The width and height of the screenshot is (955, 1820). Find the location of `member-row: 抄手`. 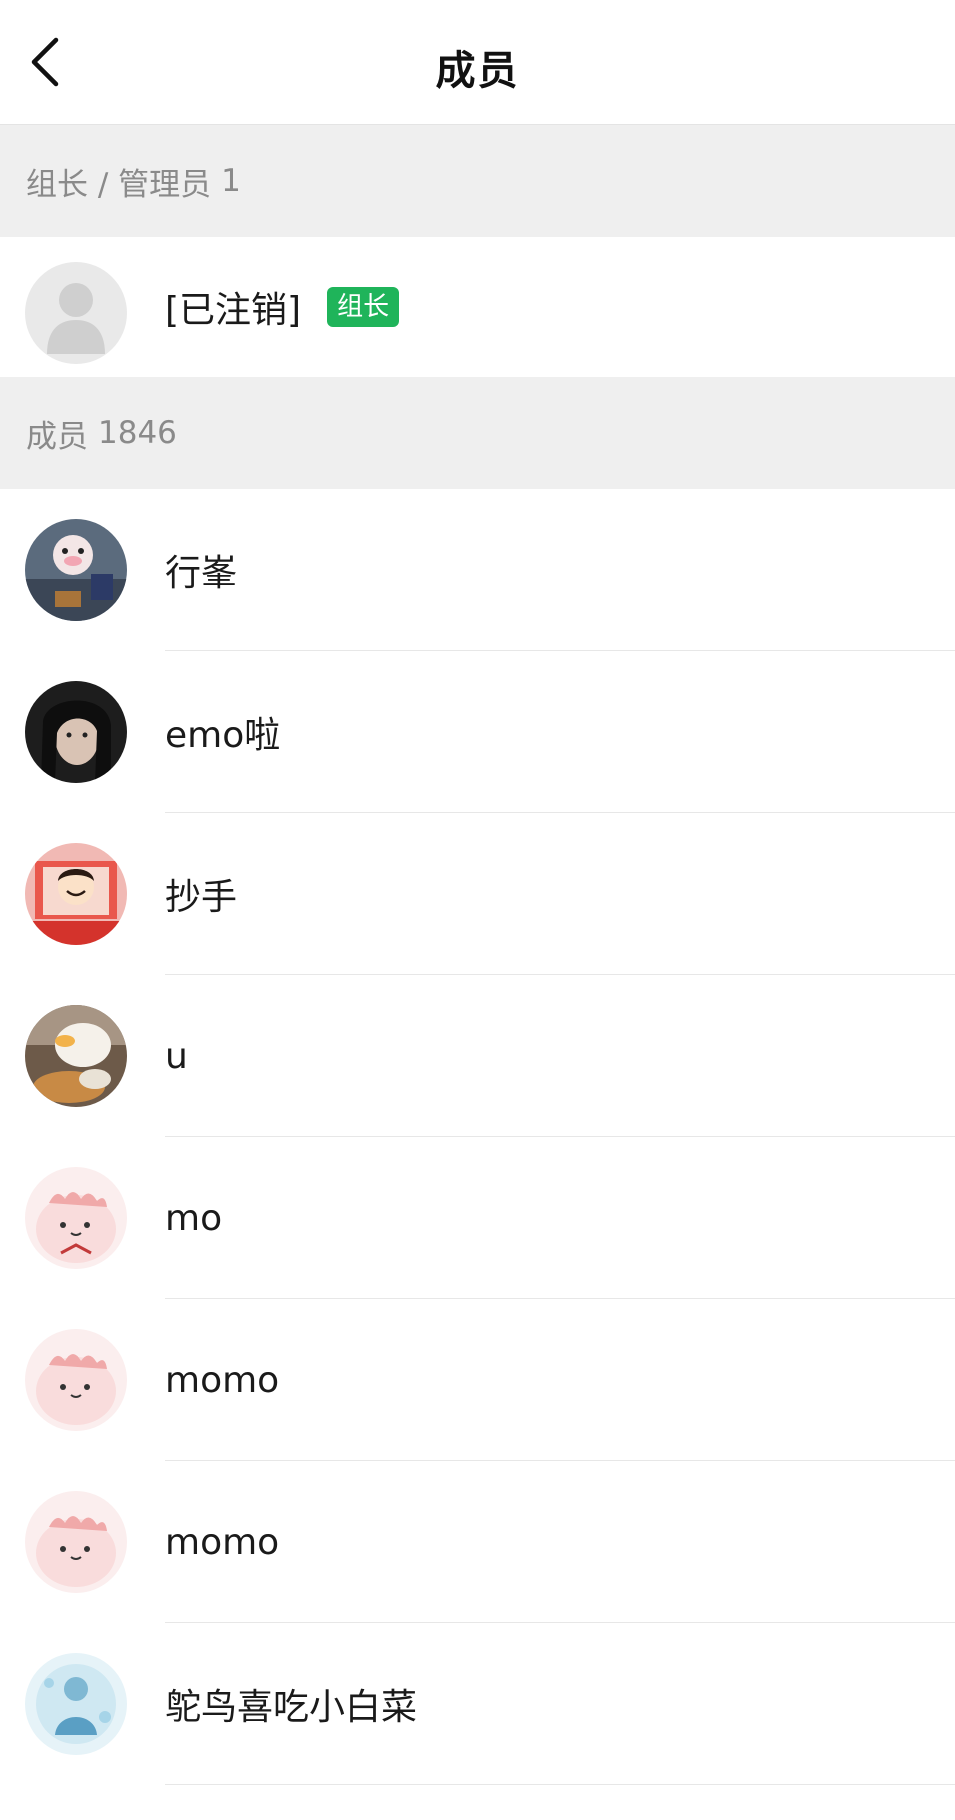

member-row: 抄手 is located at coordinates (477, 894).